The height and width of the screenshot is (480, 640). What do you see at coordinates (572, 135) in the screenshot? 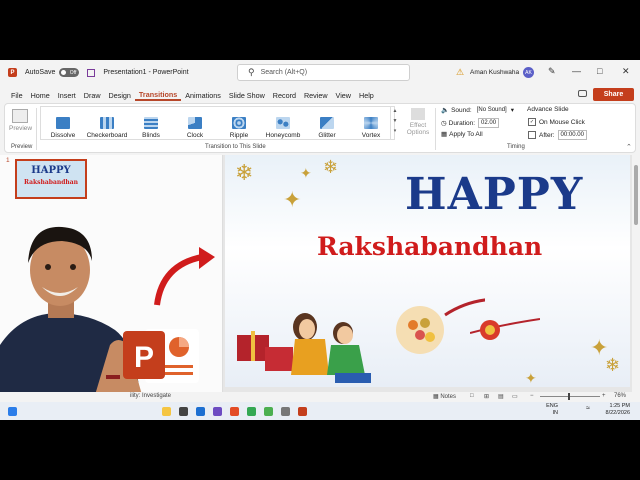
I see `after-input: 00:00.00` at bounding box center [572, 135].